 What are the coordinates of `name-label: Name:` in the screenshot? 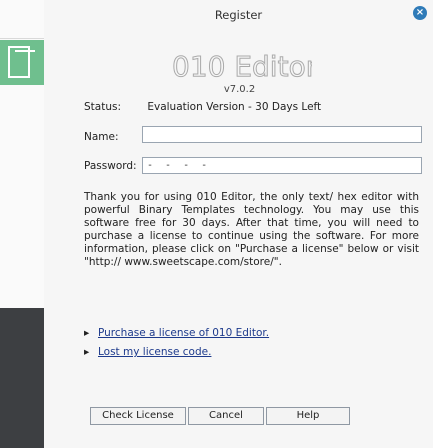 It's located at (101, 137).